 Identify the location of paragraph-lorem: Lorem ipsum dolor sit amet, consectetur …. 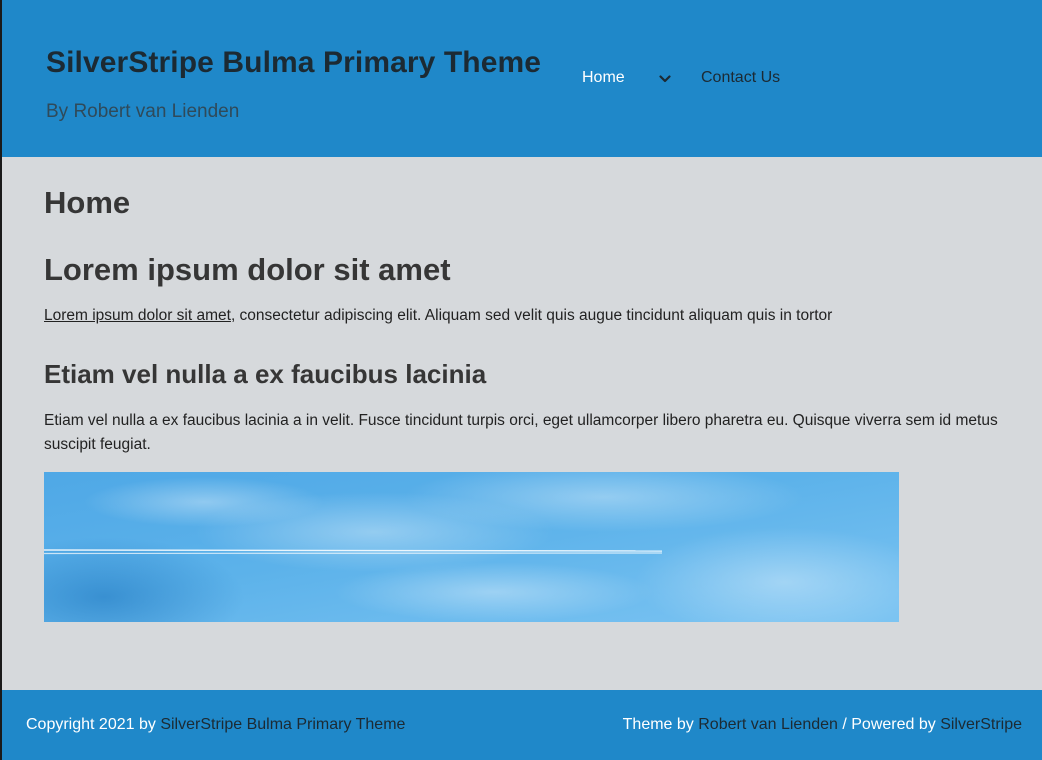
(438, 316).